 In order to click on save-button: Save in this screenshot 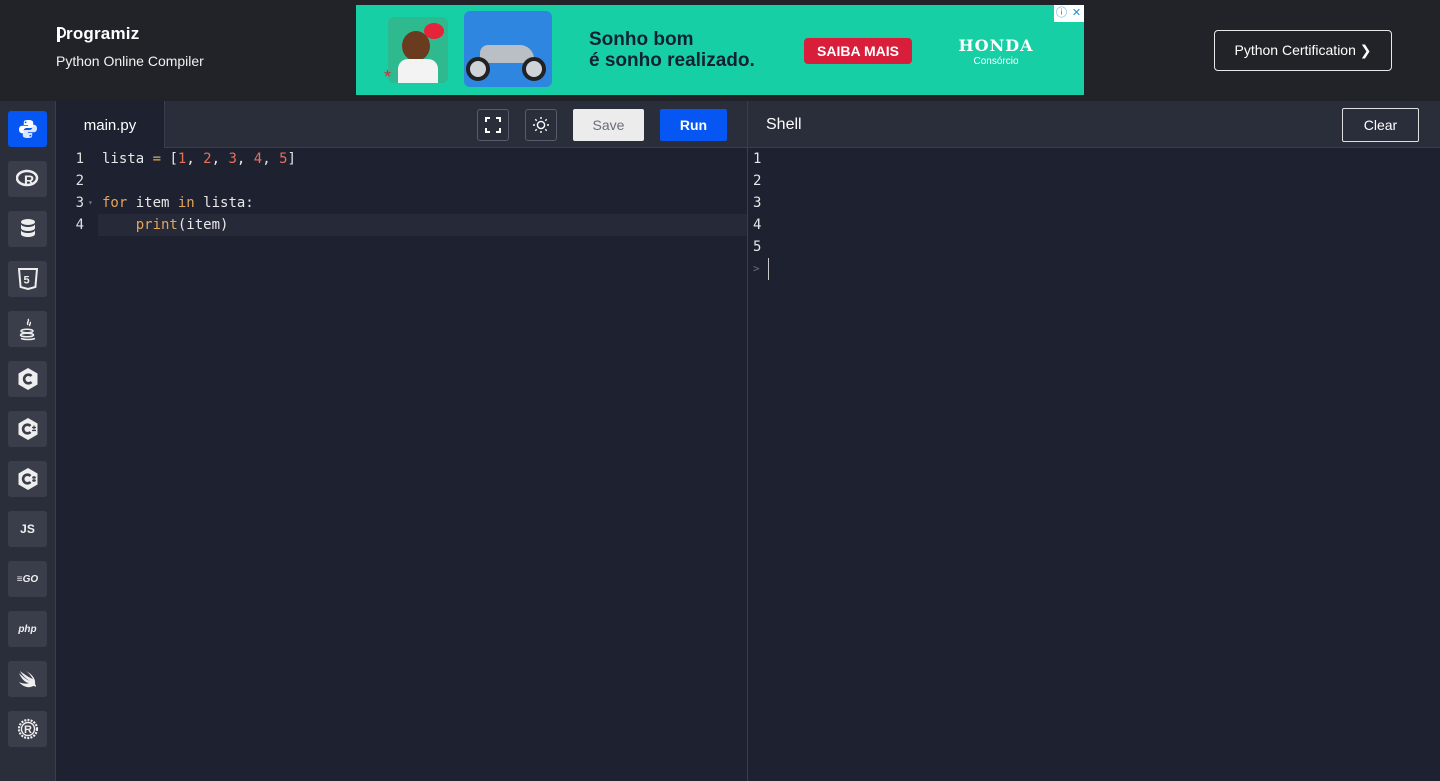, I will do `click(608, 125)`.